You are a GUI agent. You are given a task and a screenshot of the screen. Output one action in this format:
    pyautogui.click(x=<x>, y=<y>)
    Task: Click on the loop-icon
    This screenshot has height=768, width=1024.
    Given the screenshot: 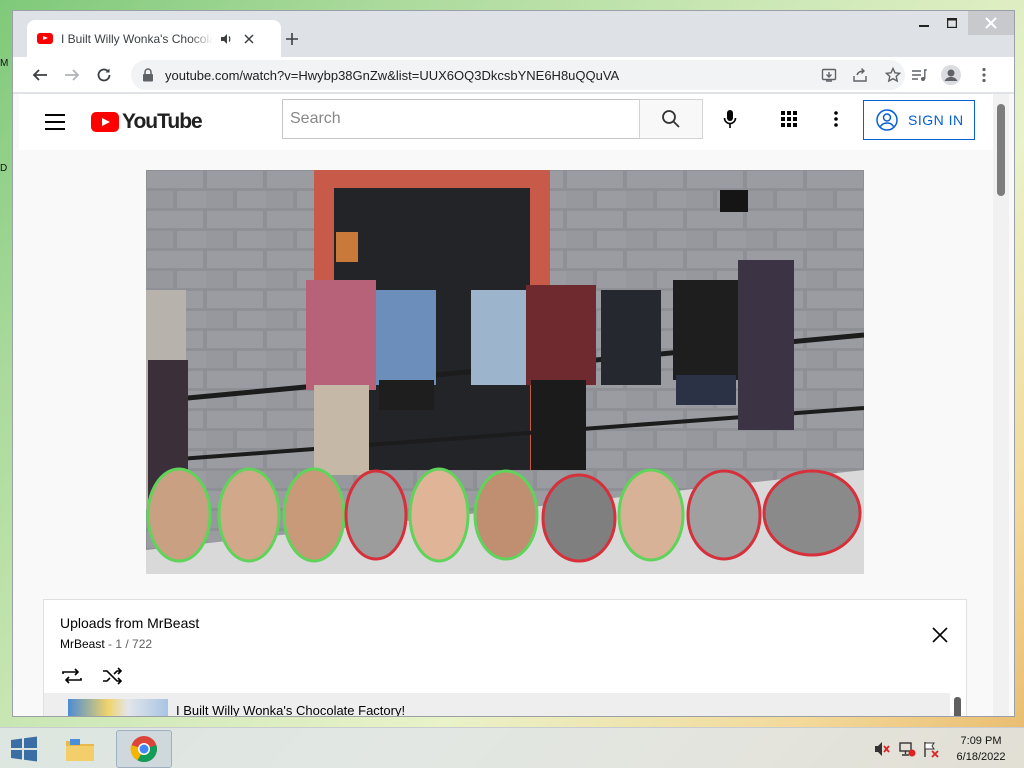 What is the action you would take?
    pyautogui.click(x=72, y=676)
    